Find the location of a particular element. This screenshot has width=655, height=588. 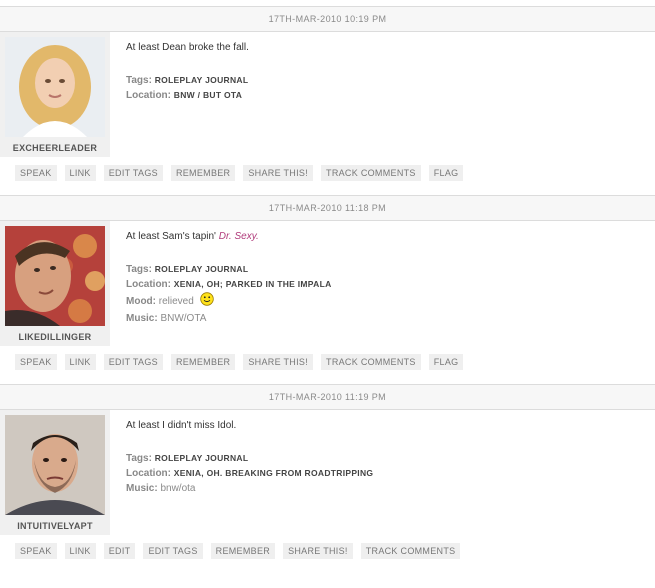

entry-date: 17TH-MAR-2010 10:19 PM is located at coordinates (327, 19).